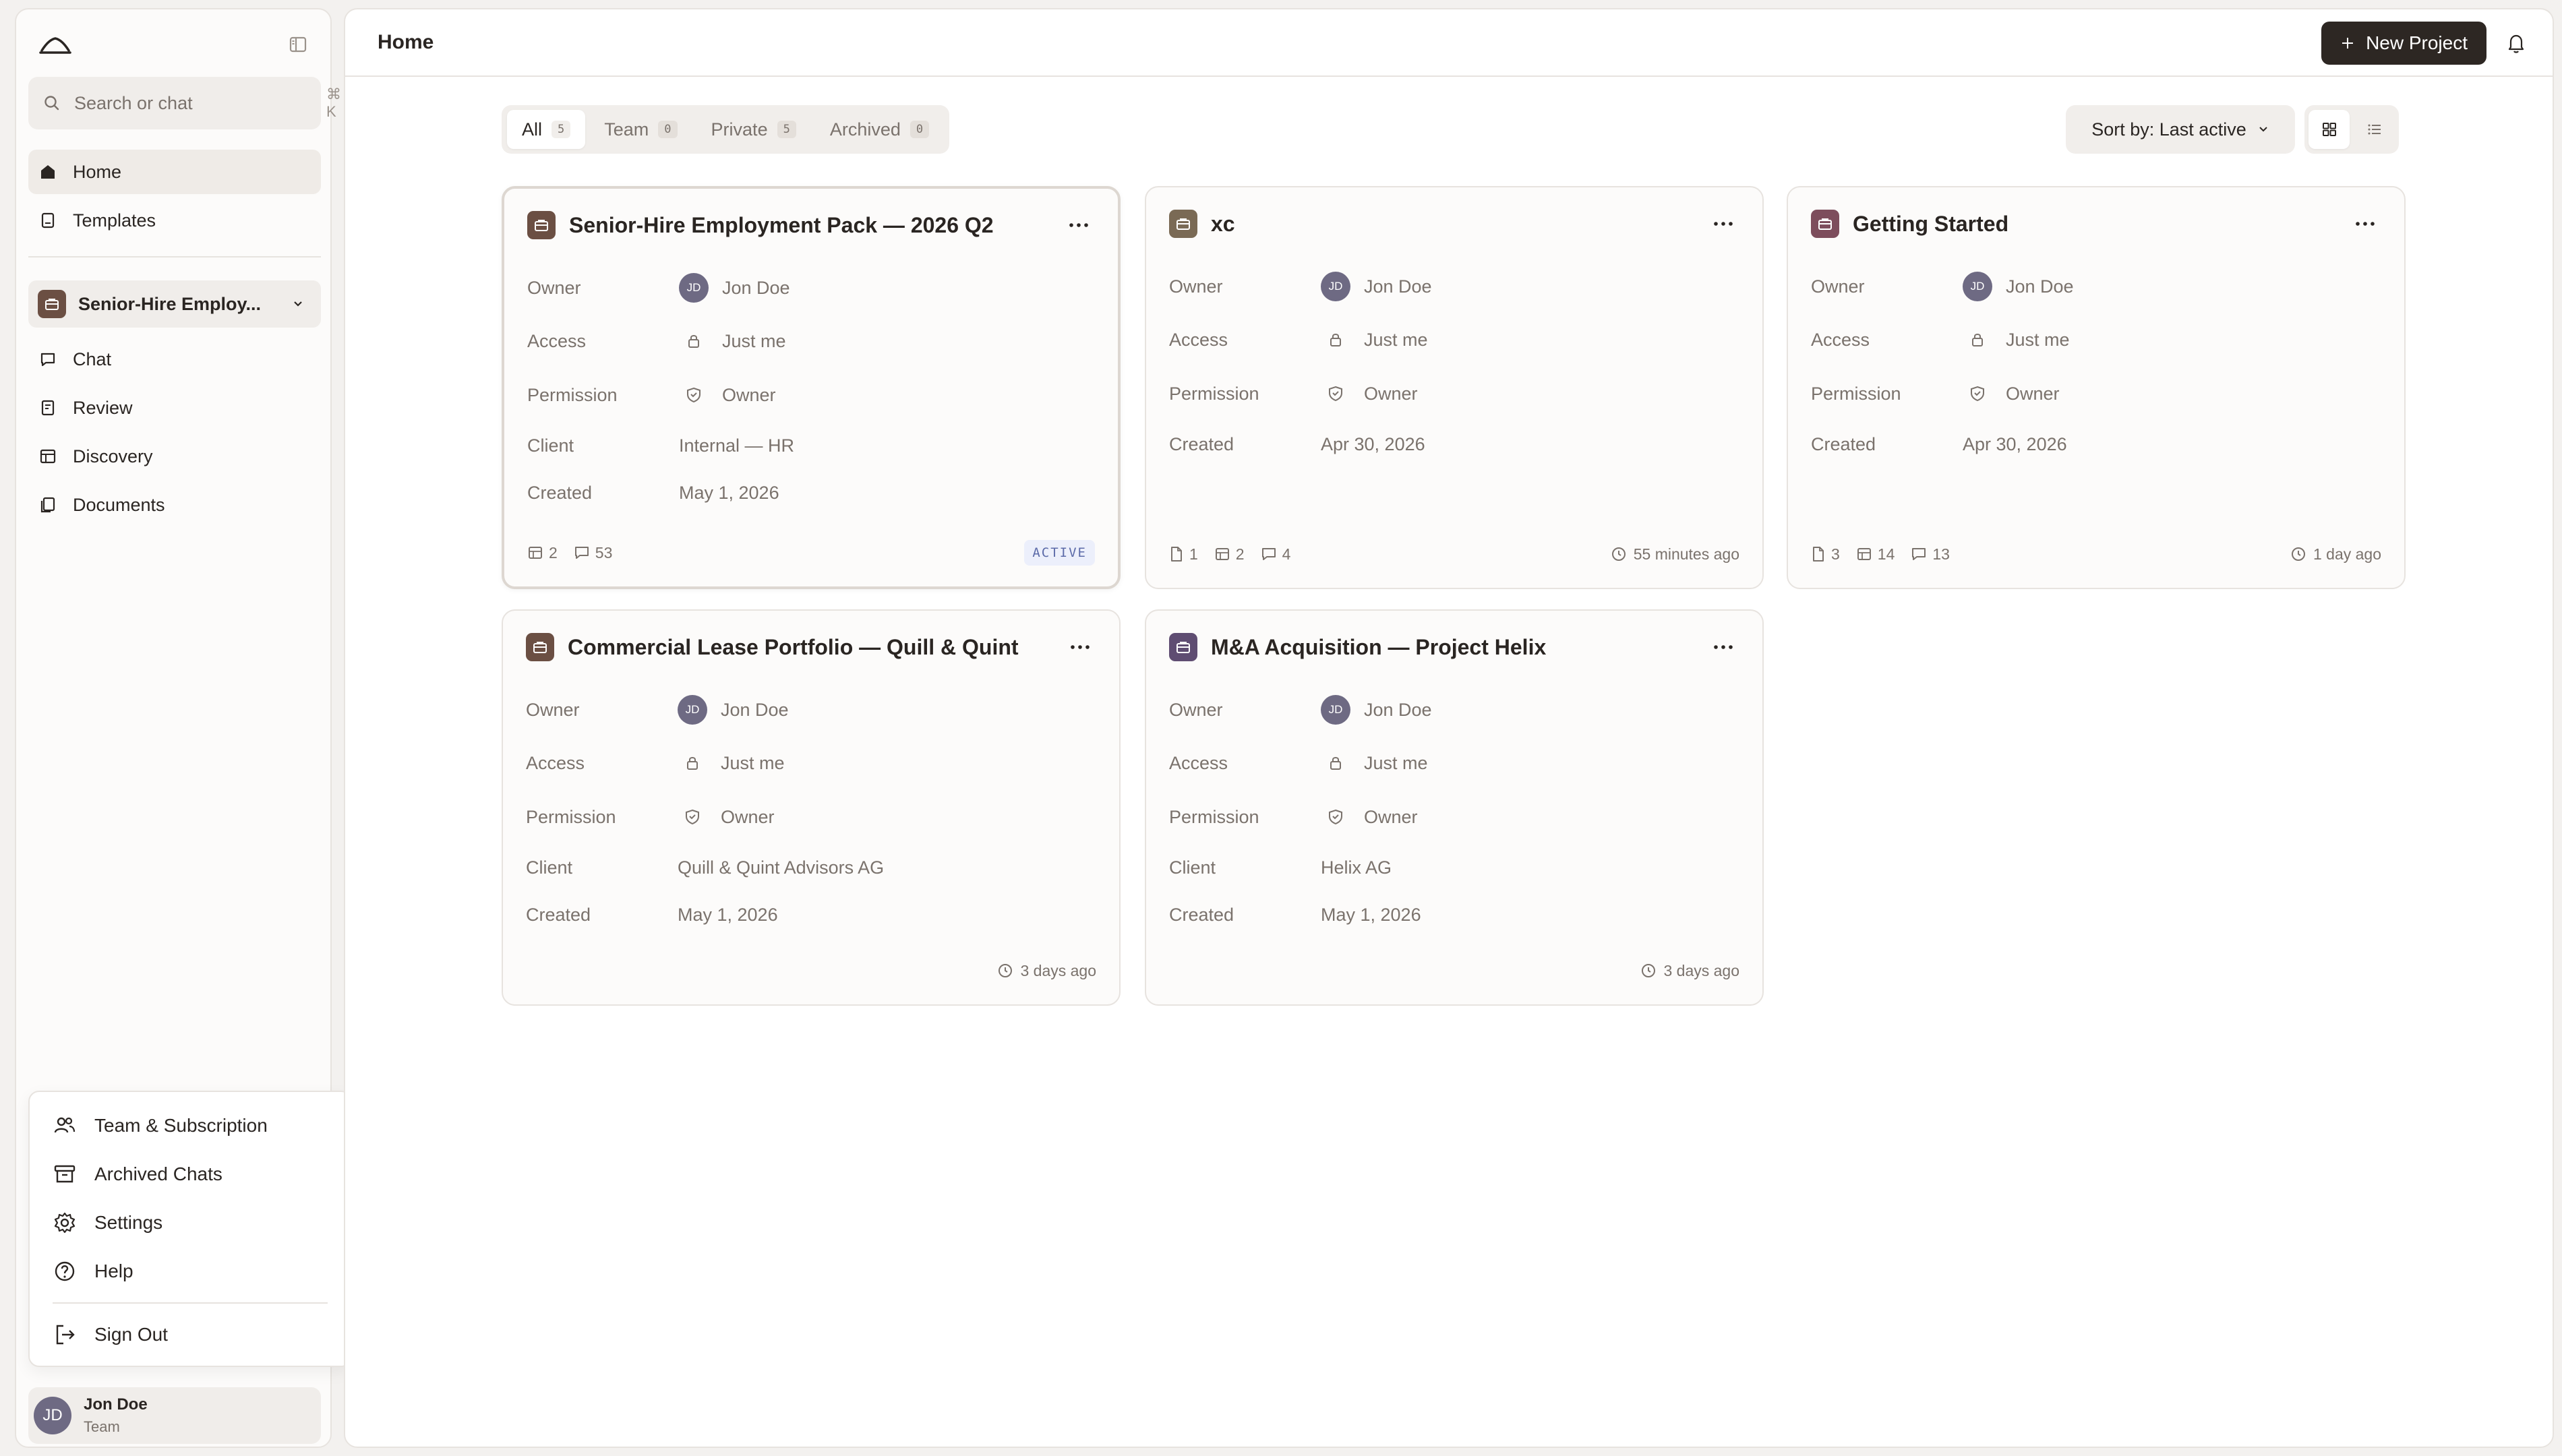 This screenshot has height=1456, width=2562. Describe the element at coordinates (1060, 553) in the screenshot. I see `status-badge: ACTIVE` at that location.